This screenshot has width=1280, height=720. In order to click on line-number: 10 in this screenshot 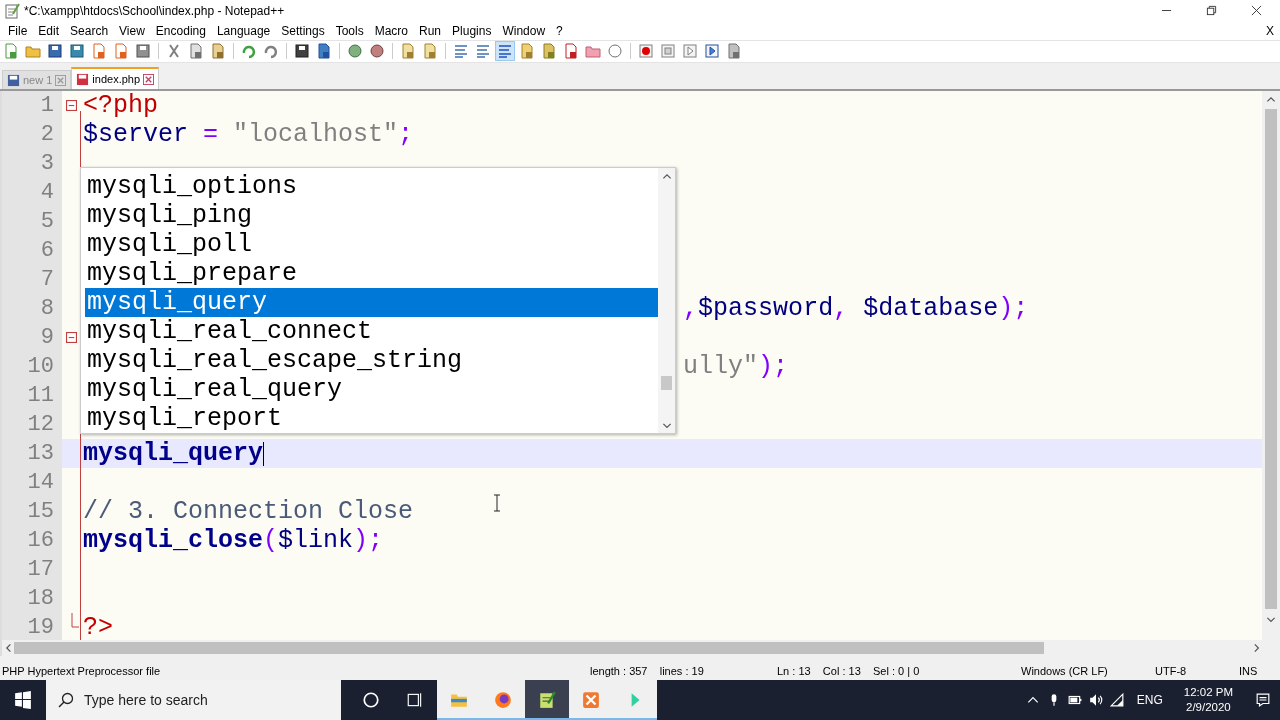, I will do `click(32, 367)`.